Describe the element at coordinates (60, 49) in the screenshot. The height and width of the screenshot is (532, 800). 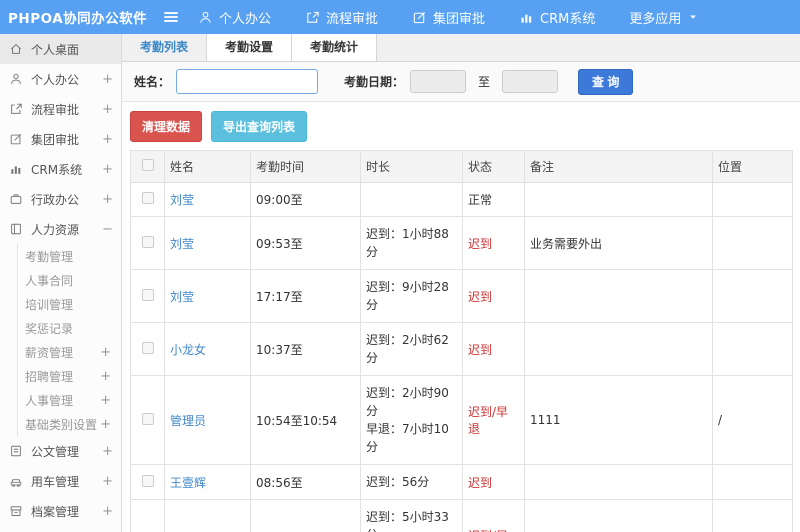
I see `sidebar-item-desktop: 个人桌面` at that location.